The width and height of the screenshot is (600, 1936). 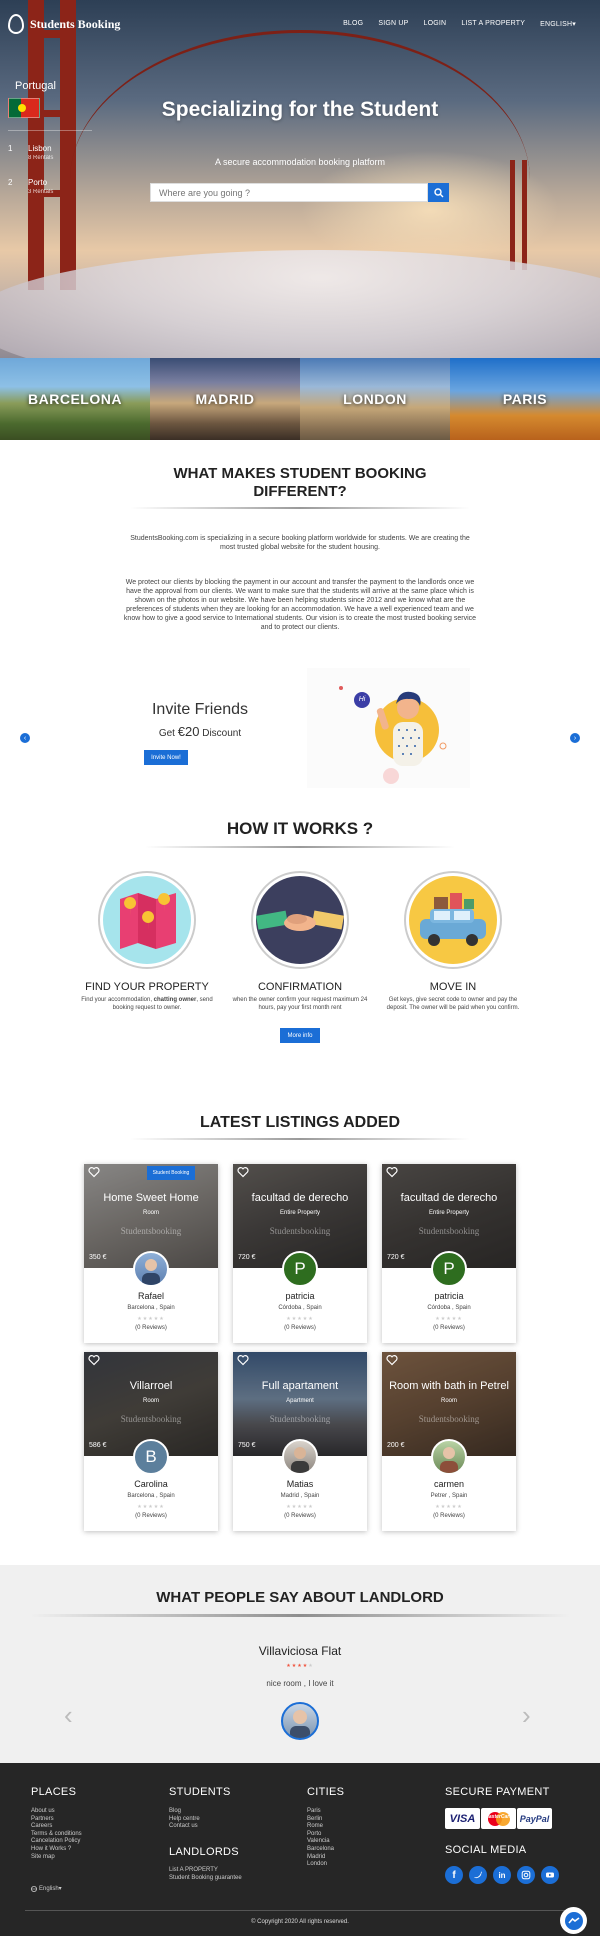 I want to click on instagram-icon, so click(x=526, y=1875).